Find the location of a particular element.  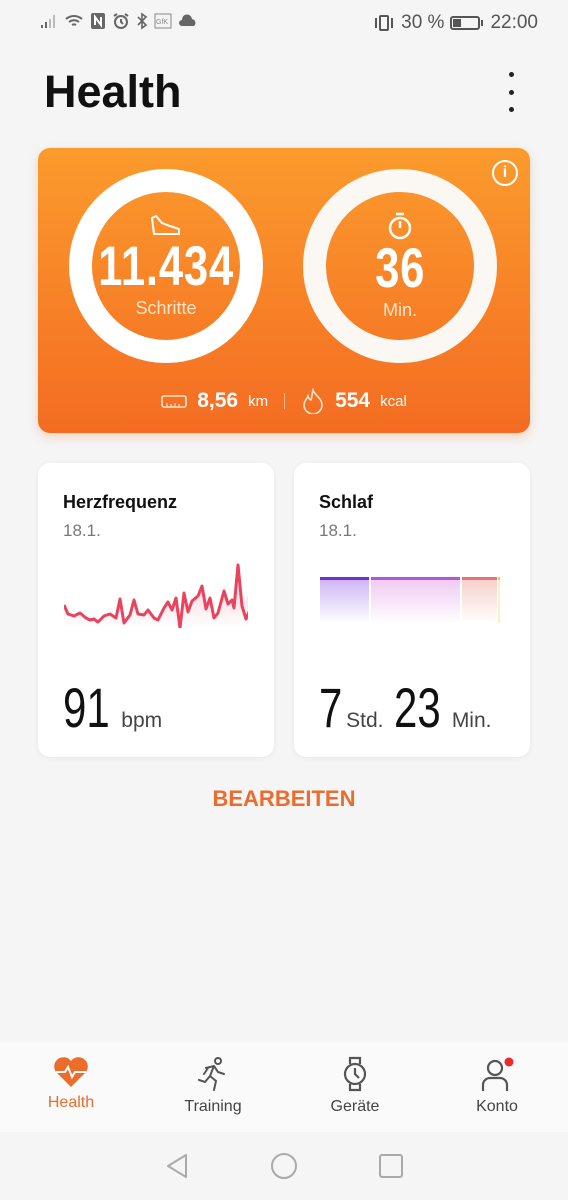

edit-button: BEARBEITEN is located at coordinates (284, 799).